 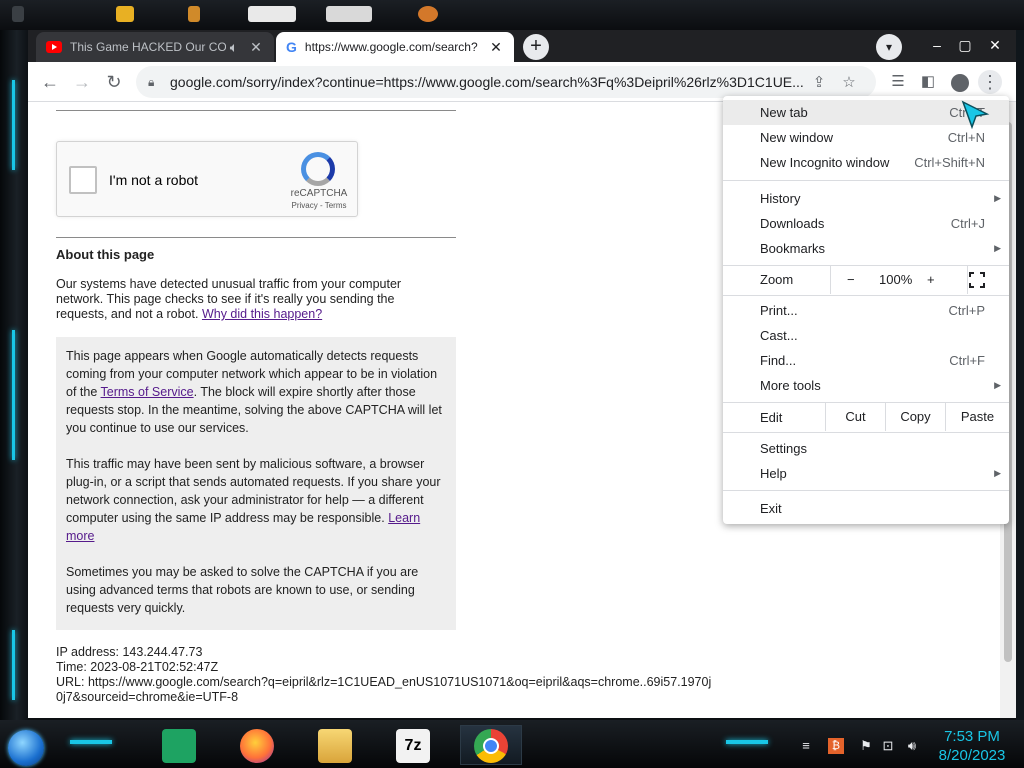 What do you see at coordinates (866, 248) in the screenshot?
I see `menu-item-bookmarks: Bookmarks ▶` at bounding box center [866, 248].